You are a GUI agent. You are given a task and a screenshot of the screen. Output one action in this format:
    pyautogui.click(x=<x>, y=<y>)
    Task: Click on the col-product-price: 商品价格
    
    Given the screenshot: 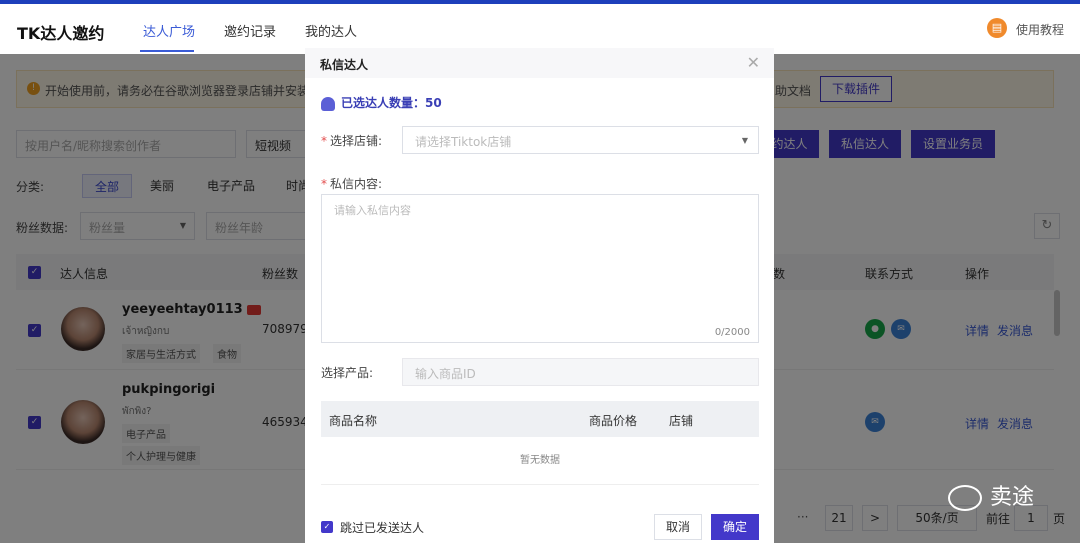 What is the action you would take?
    pyautogui.click(x=613, y=421)
    